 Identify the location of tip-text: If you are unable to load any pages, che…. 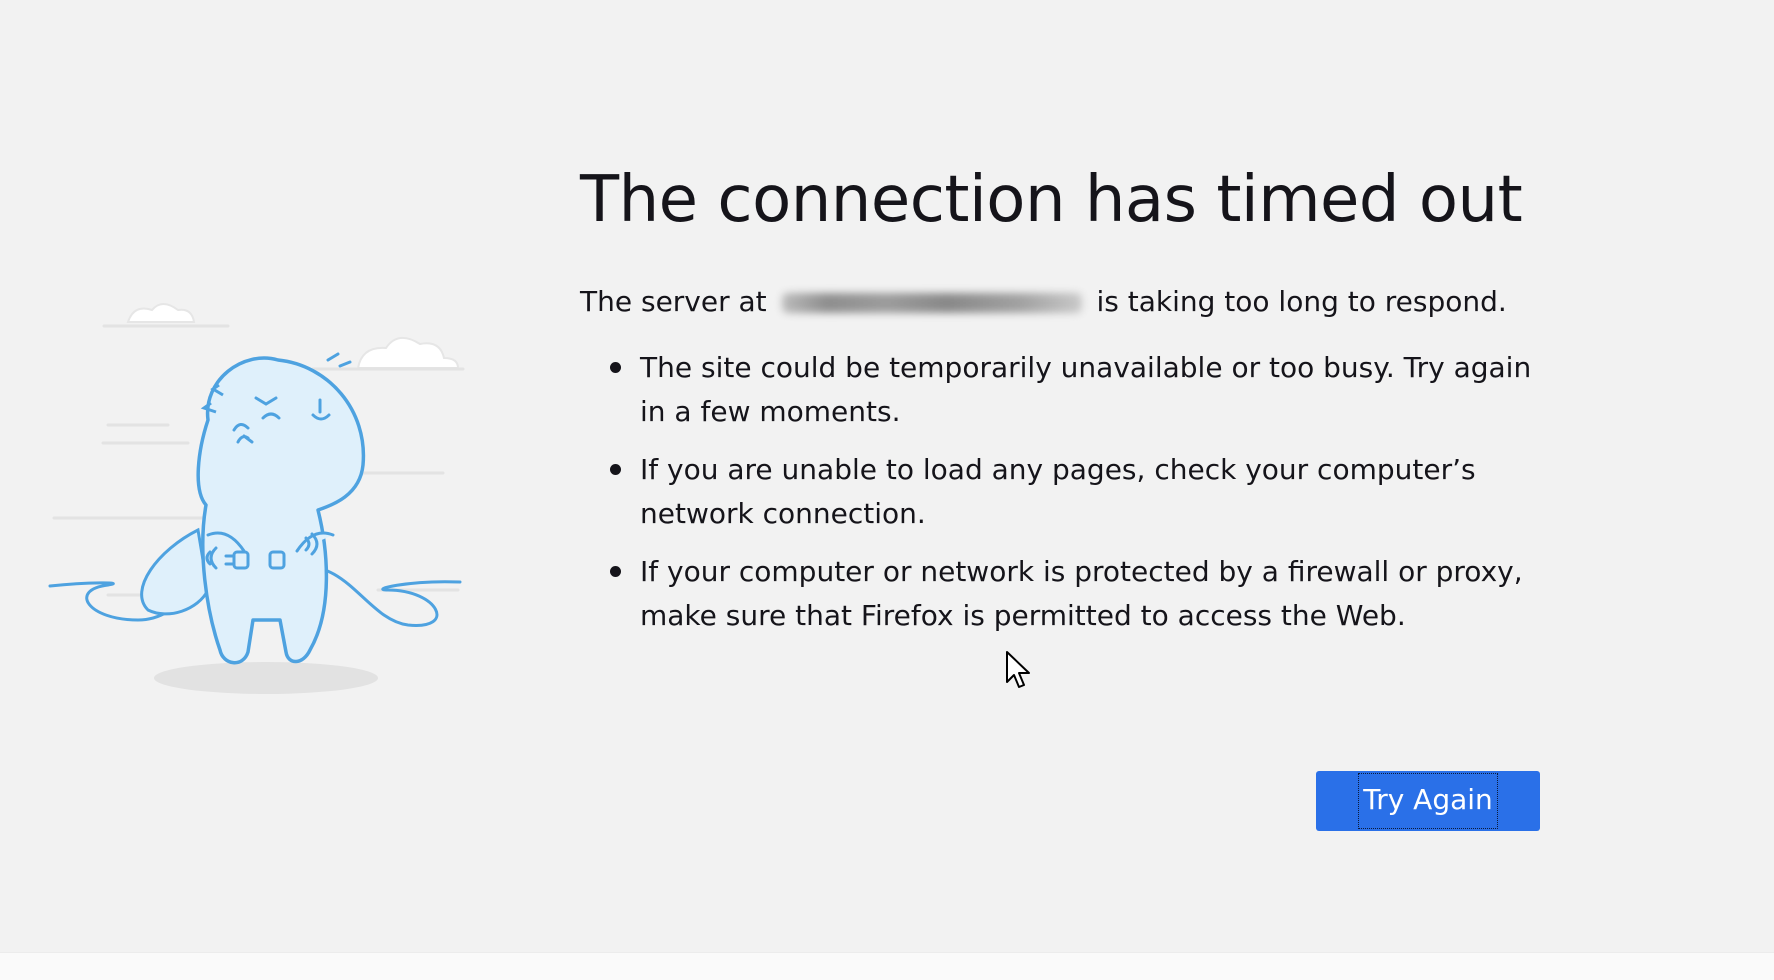
(1058, 491).